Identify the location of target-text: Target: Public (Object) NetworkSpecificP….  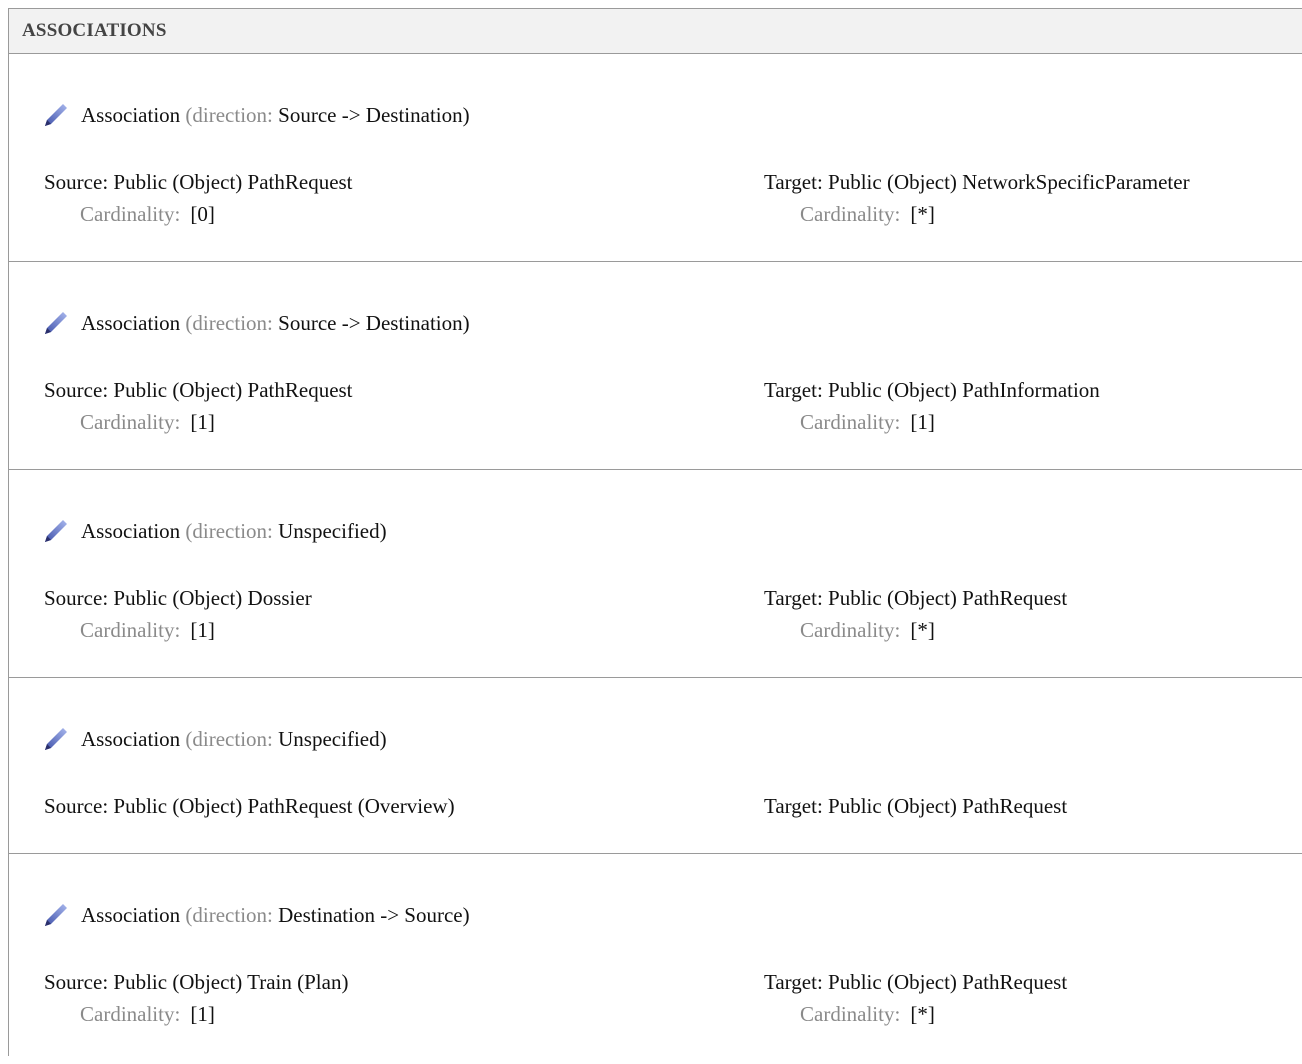
(977, 182).